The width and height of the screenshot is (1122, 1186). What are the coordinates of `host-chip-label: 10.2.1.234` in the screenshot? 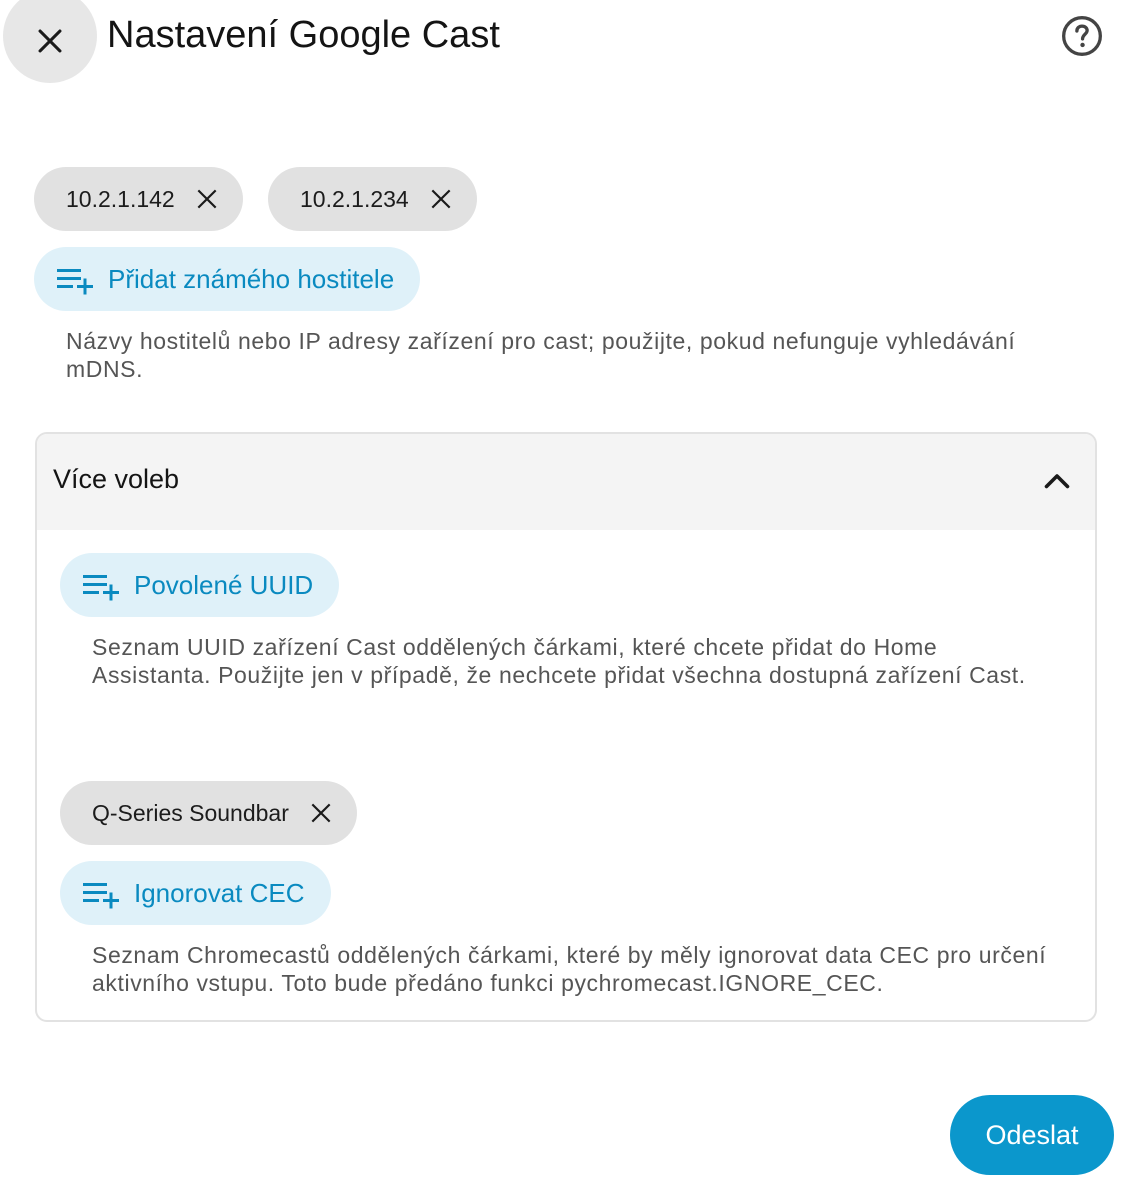 It's located at (354, 198).